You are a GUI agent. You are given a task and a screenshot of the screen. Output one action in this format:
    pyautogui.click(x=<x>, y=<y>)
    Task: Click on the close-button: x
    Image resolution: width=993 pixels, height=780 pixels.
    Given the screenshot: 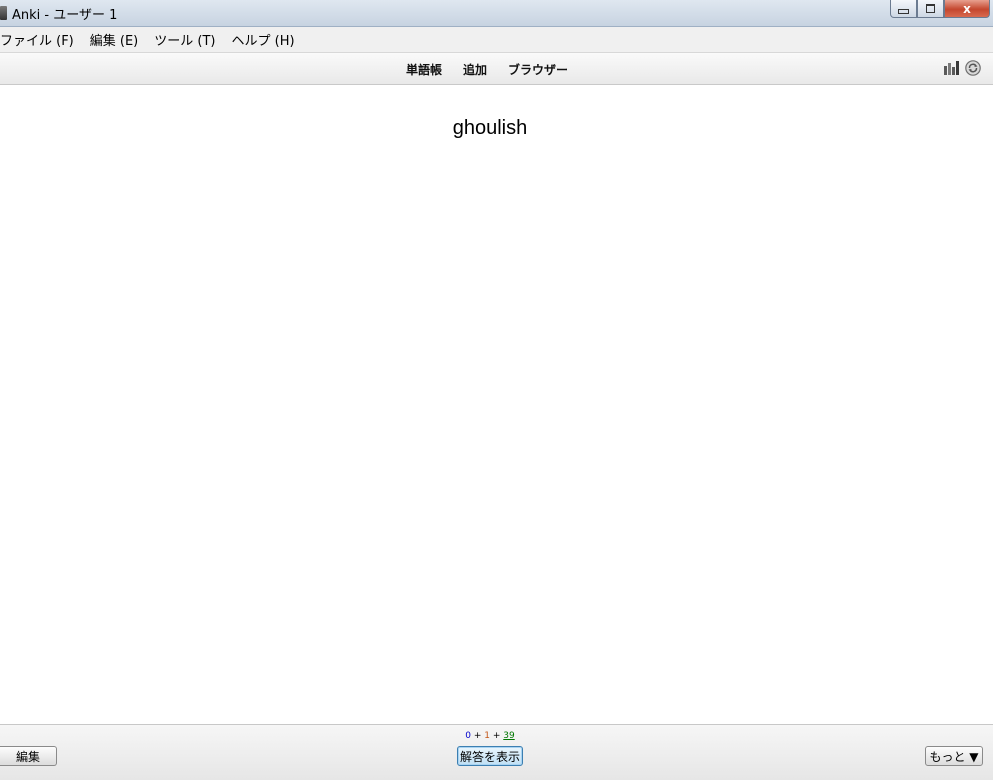 What is the action you would take?
    pyautogui.click(x=967, y=9)
    